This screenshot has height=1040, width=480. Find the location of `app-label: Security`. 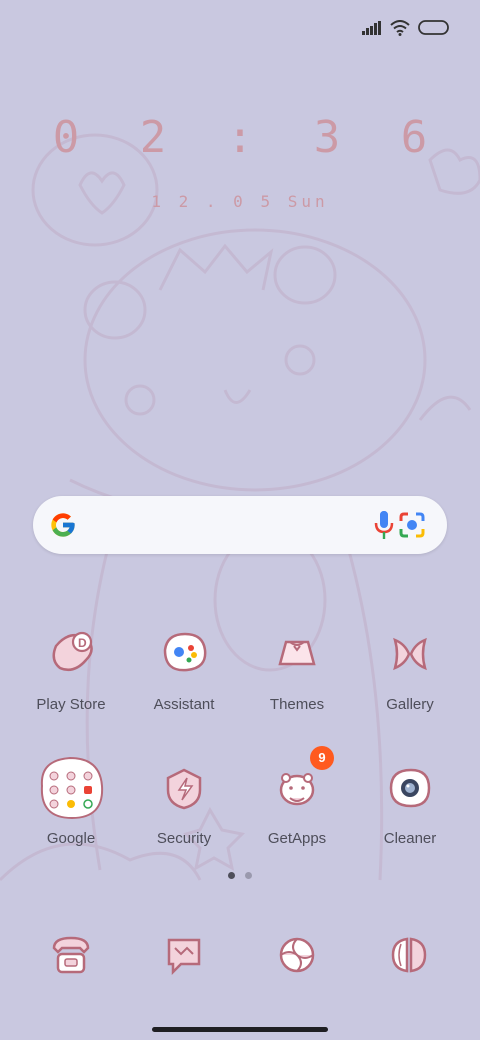

app-label: Security is located at coordinates (184, 838).